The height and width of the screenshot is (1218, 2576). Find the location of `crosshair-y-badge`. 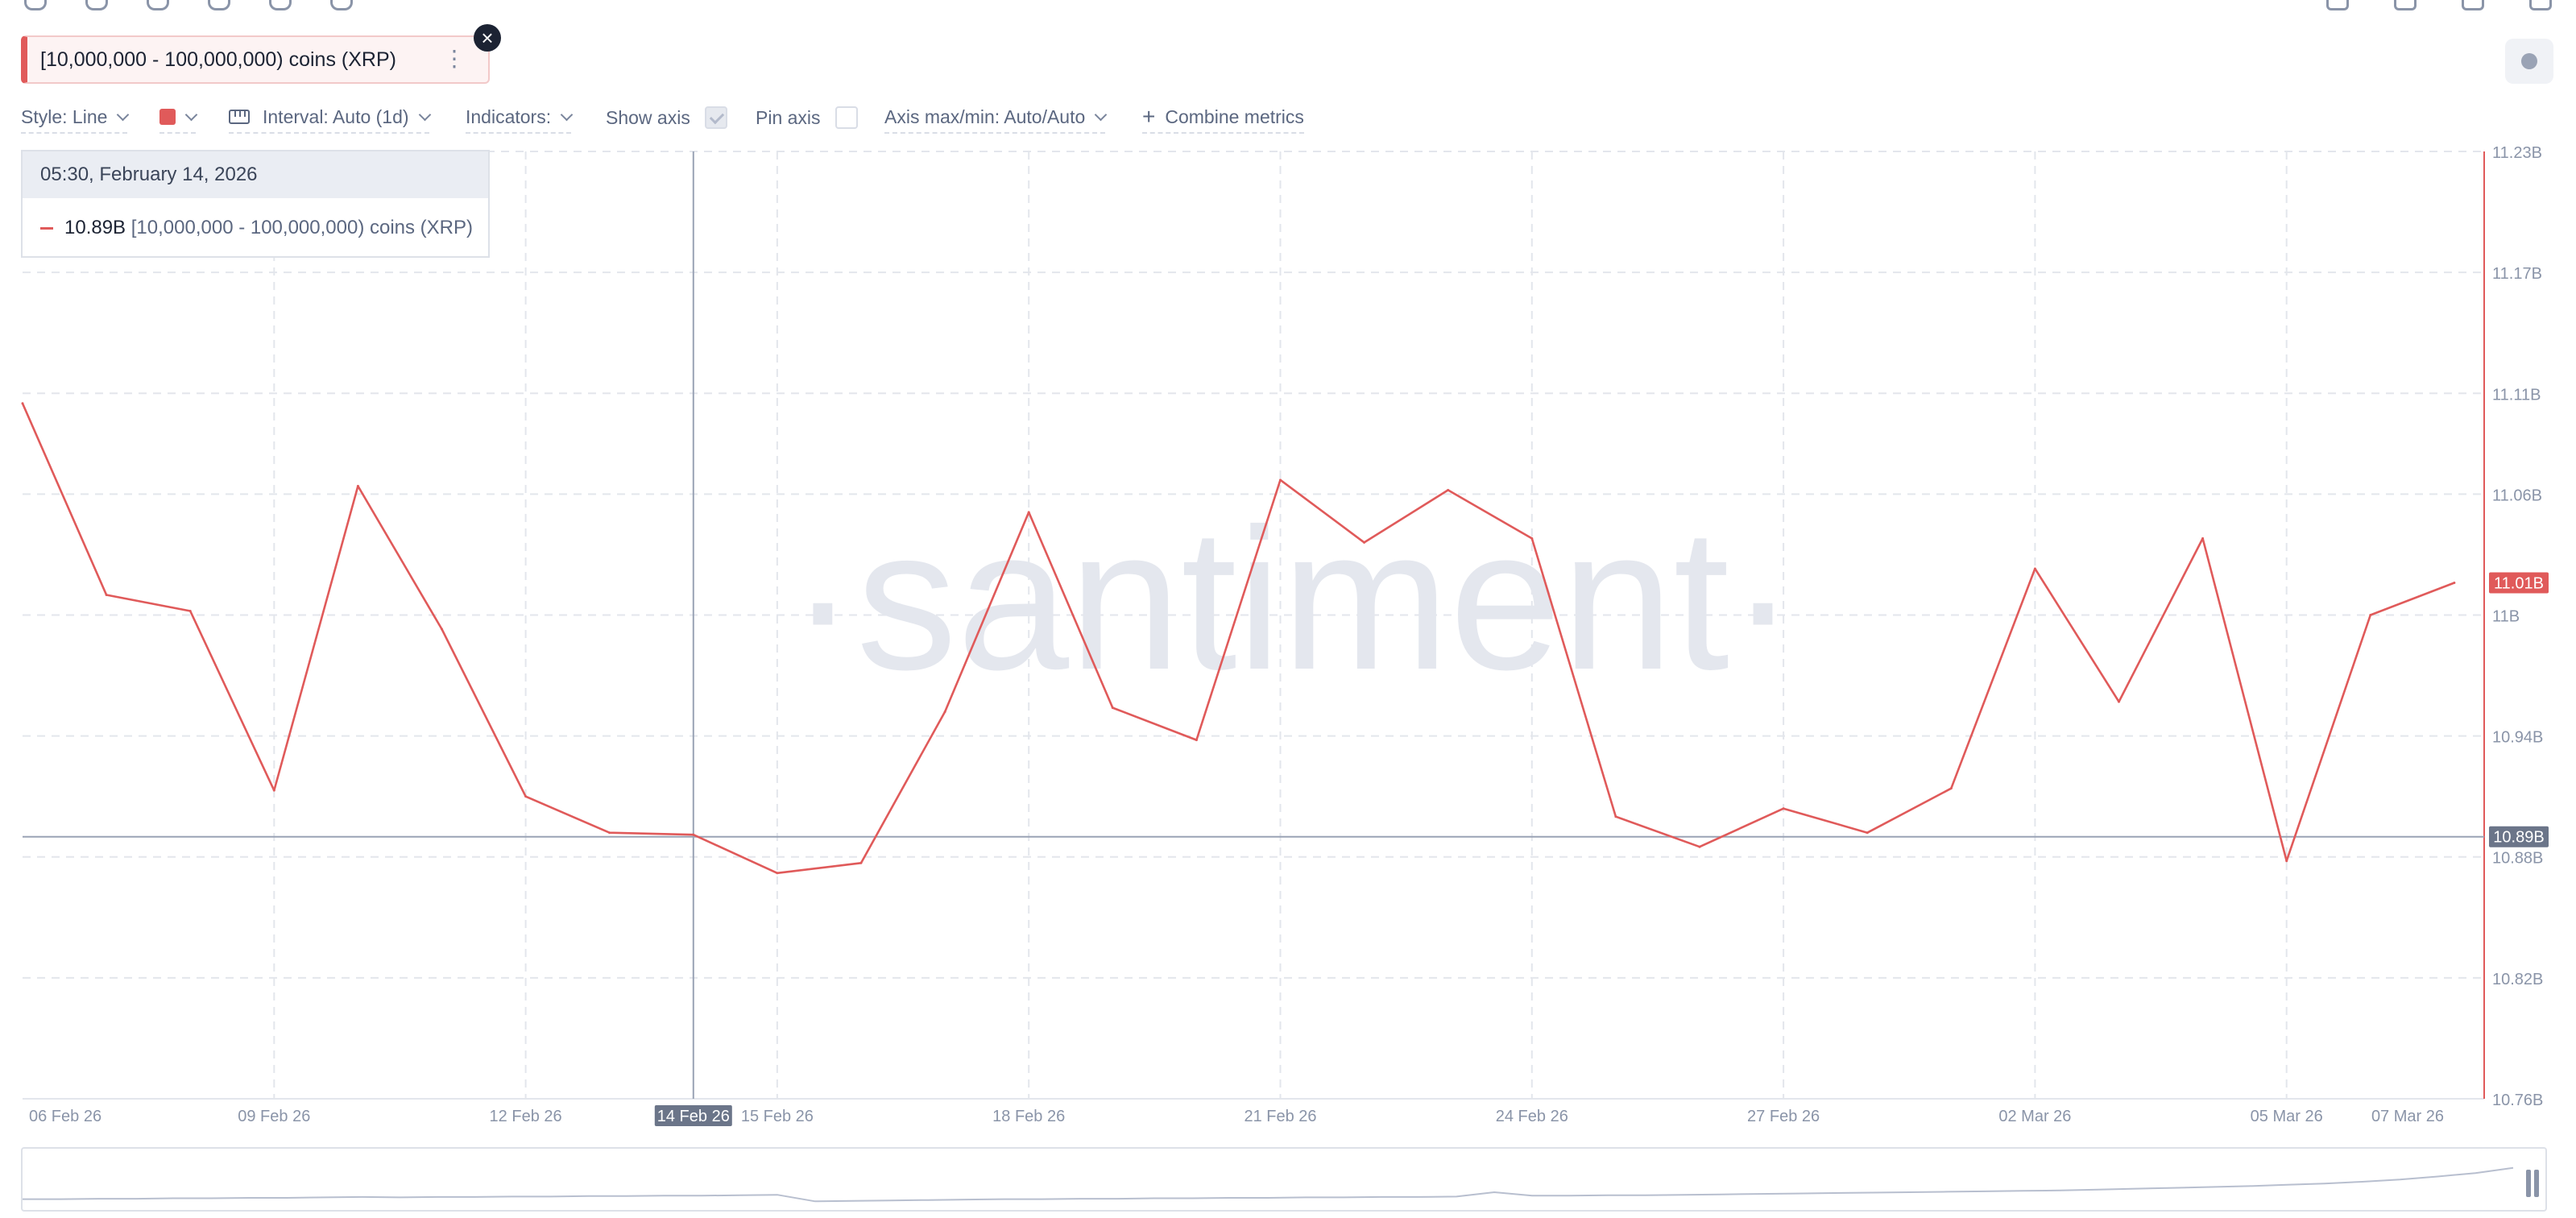

crosshair-y-badge is located at coordinates (2519, 837).